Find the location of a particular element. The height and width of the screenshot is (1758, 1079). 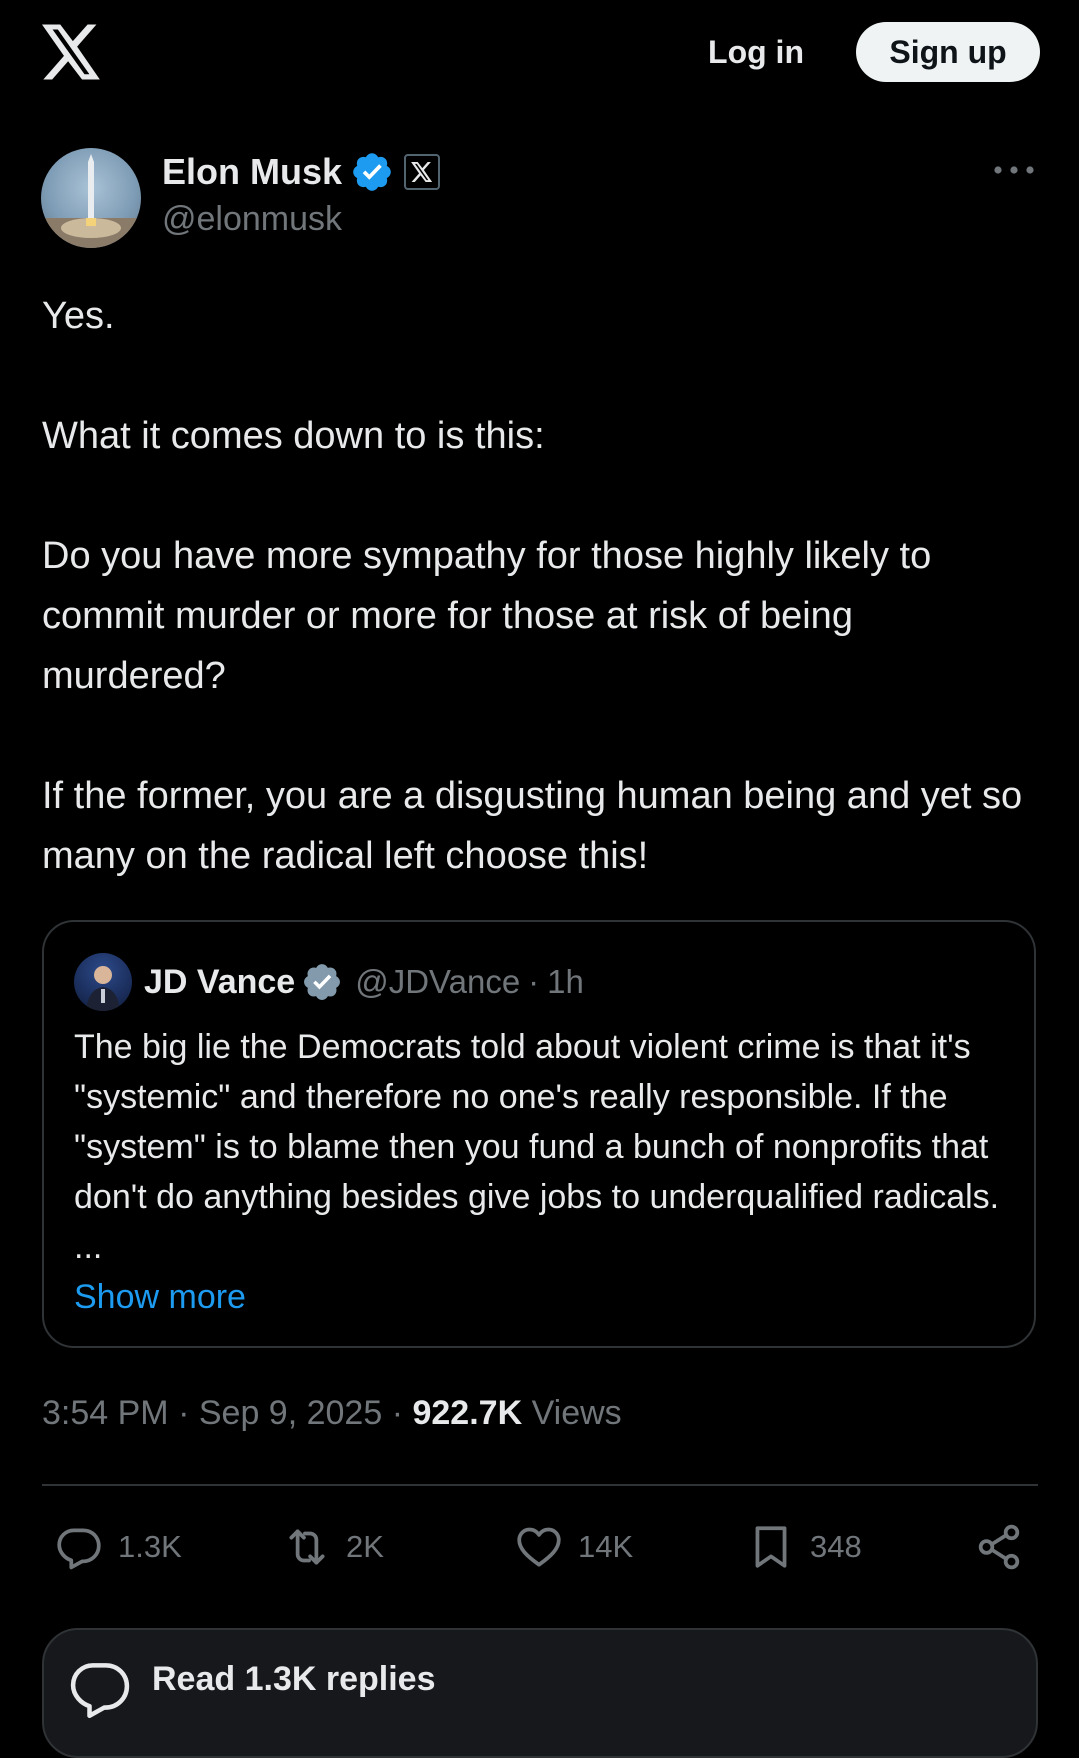

author-handle: @elonmusk is located at coordinates (252, 219).